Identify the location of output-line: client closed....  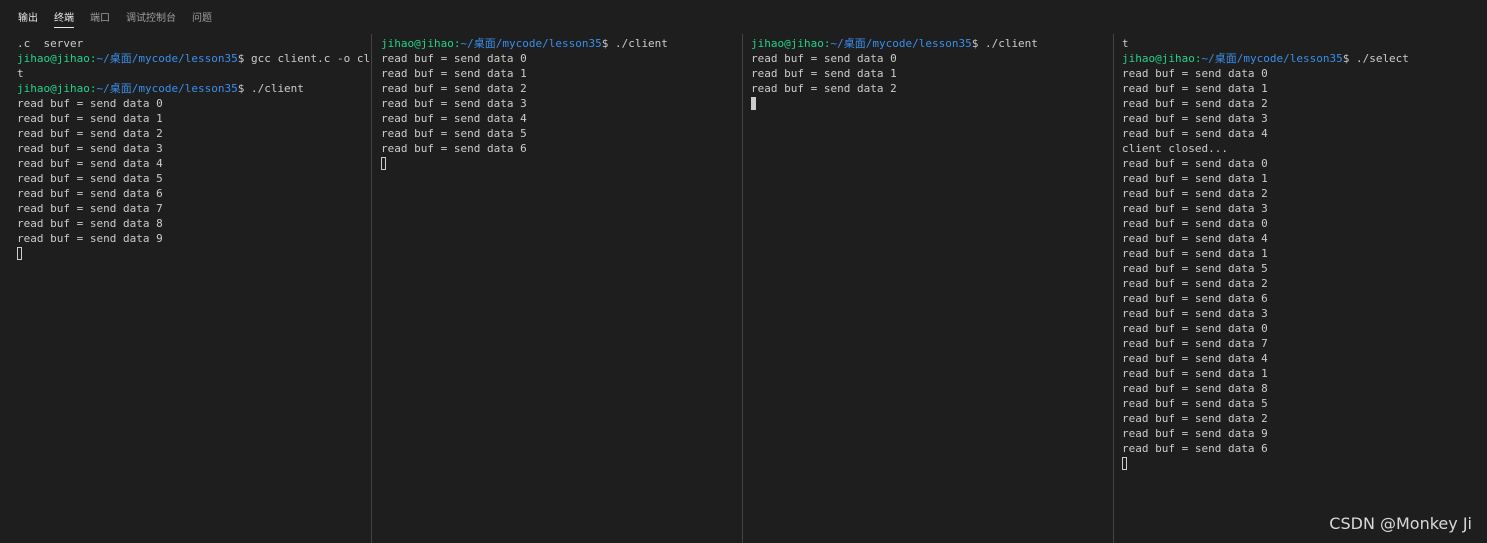
(1175, 148).